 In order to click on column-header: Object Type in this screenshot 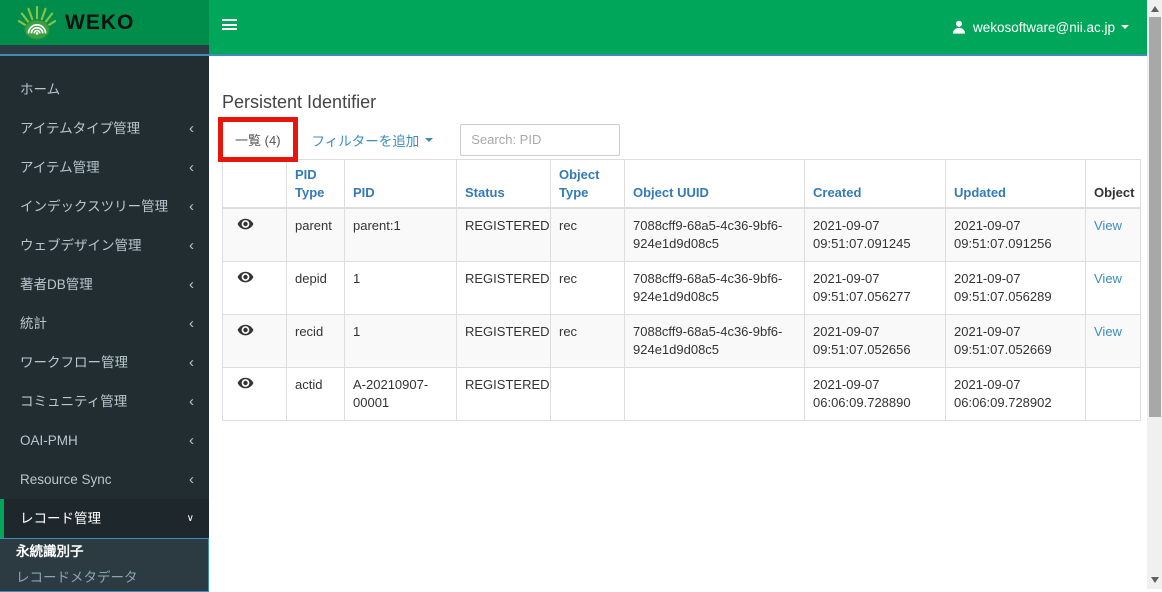, I will do `click(588, 184)`.